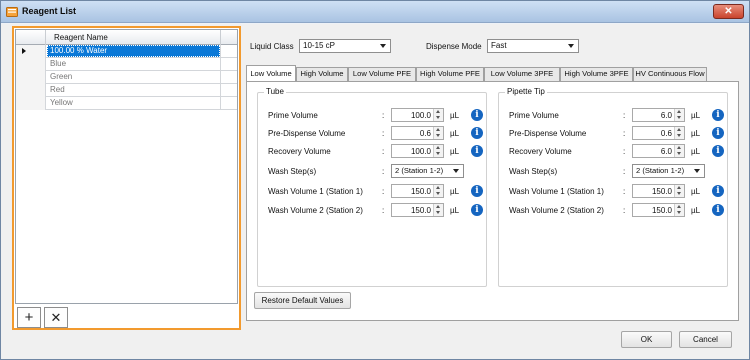 The height and width of the screenshot is (360, 750). Describe the element at coordinates (345, 46) in the screenshot. I see `liquid-class-select: 10-15 cP` at that location.